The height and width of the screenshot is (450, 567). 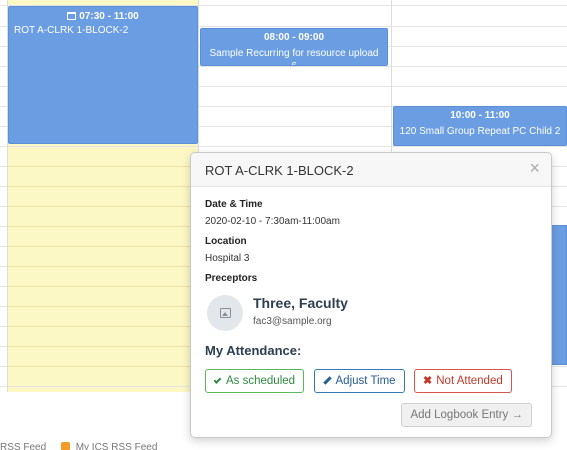 I want to click on event-time: 07:30 - 11:00, so click(x=103, y=16).